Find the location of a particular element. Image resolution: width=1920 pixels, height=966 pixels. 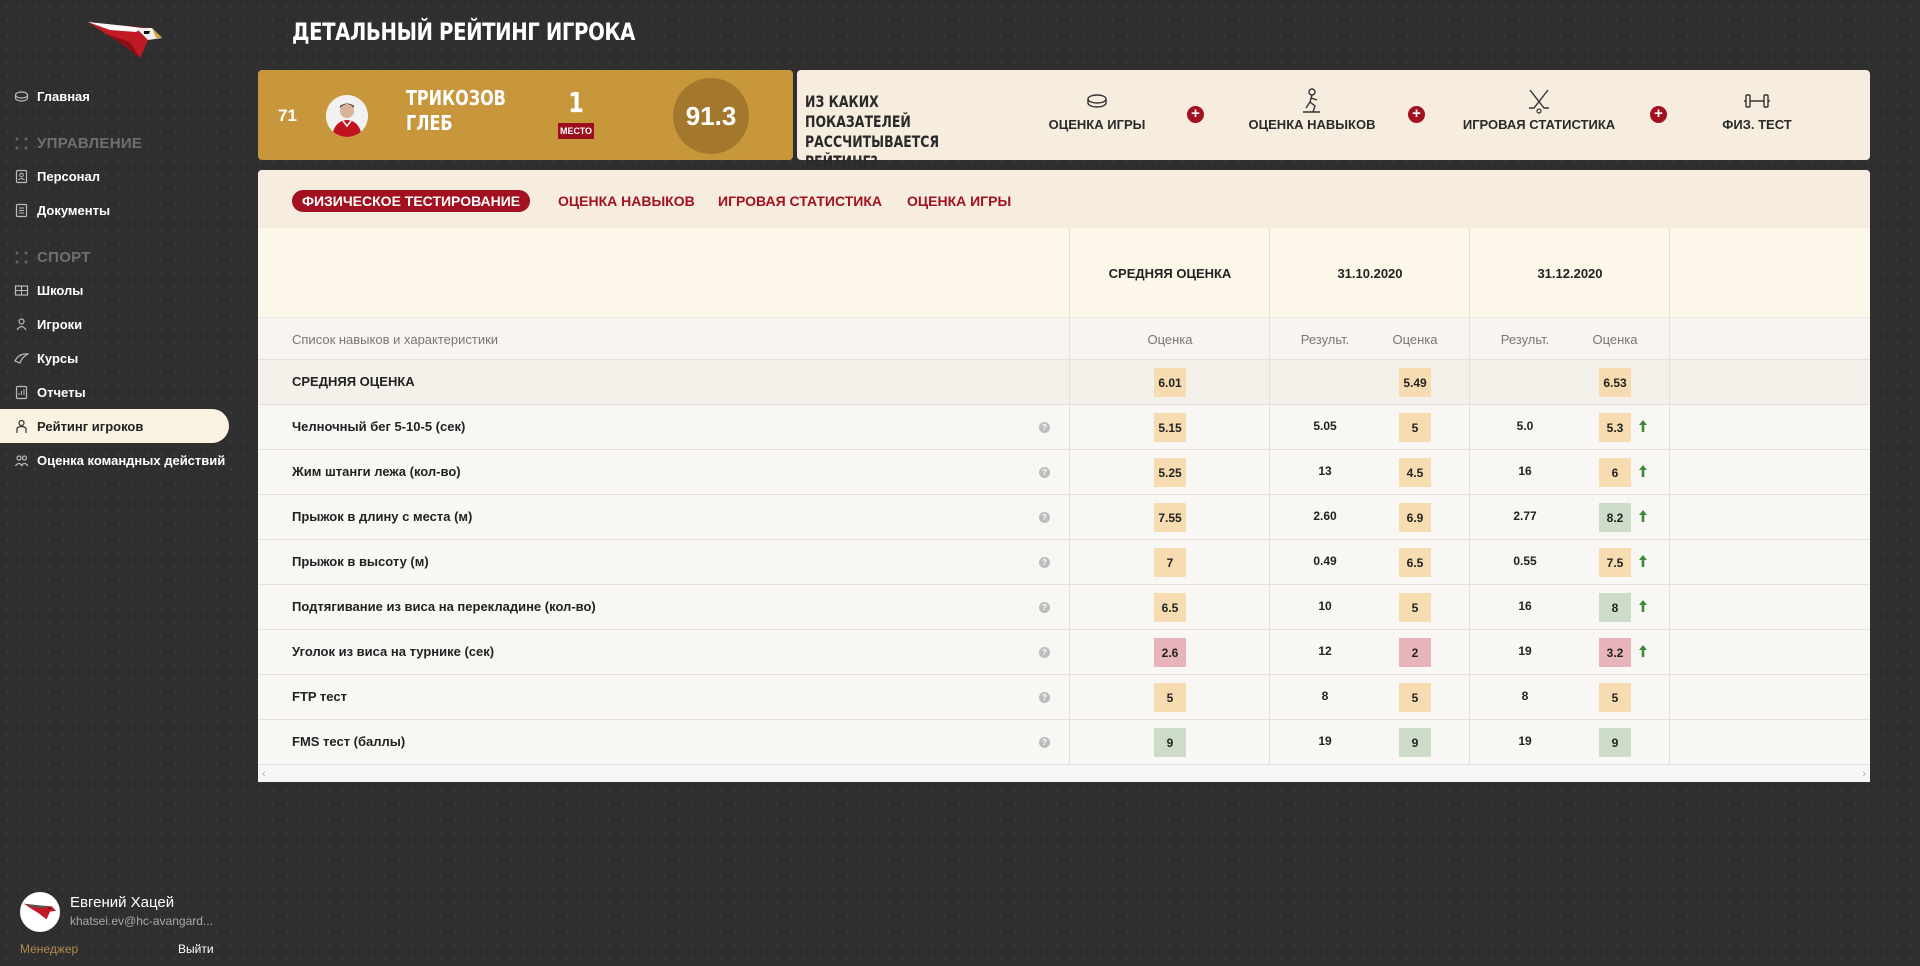

sidebar-section-management: УПРАВЛЕНИЕ is located at coordinates (78, 143).